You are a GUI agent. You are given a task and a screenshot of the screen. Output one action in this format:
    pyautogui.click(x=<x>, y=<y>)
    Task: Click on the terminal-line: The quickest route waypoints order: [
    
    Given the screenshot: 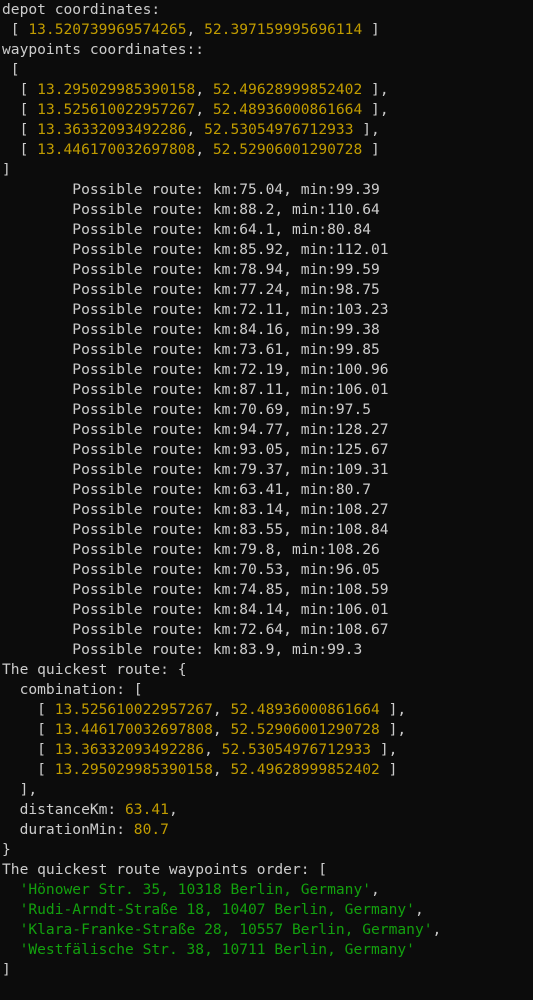 What is the action you would take?
    pyautogui.click(x=267, y=870)
    